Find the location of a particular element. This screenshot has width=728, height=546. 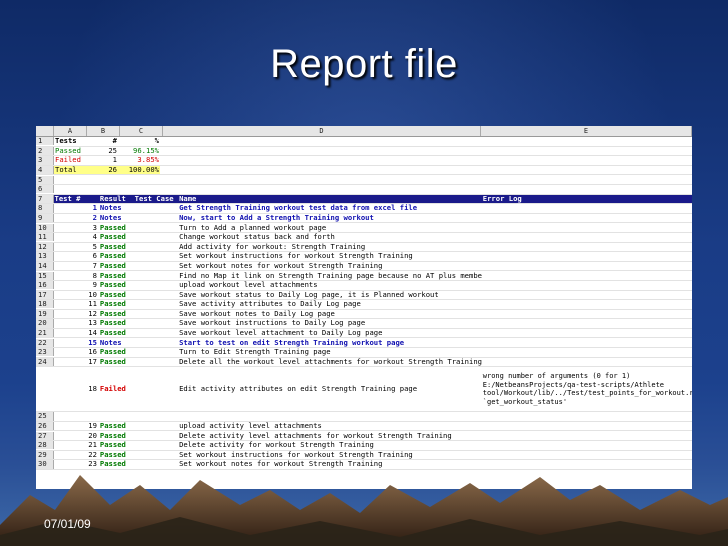

row-number: 24 is located at coordinates (45, 362).